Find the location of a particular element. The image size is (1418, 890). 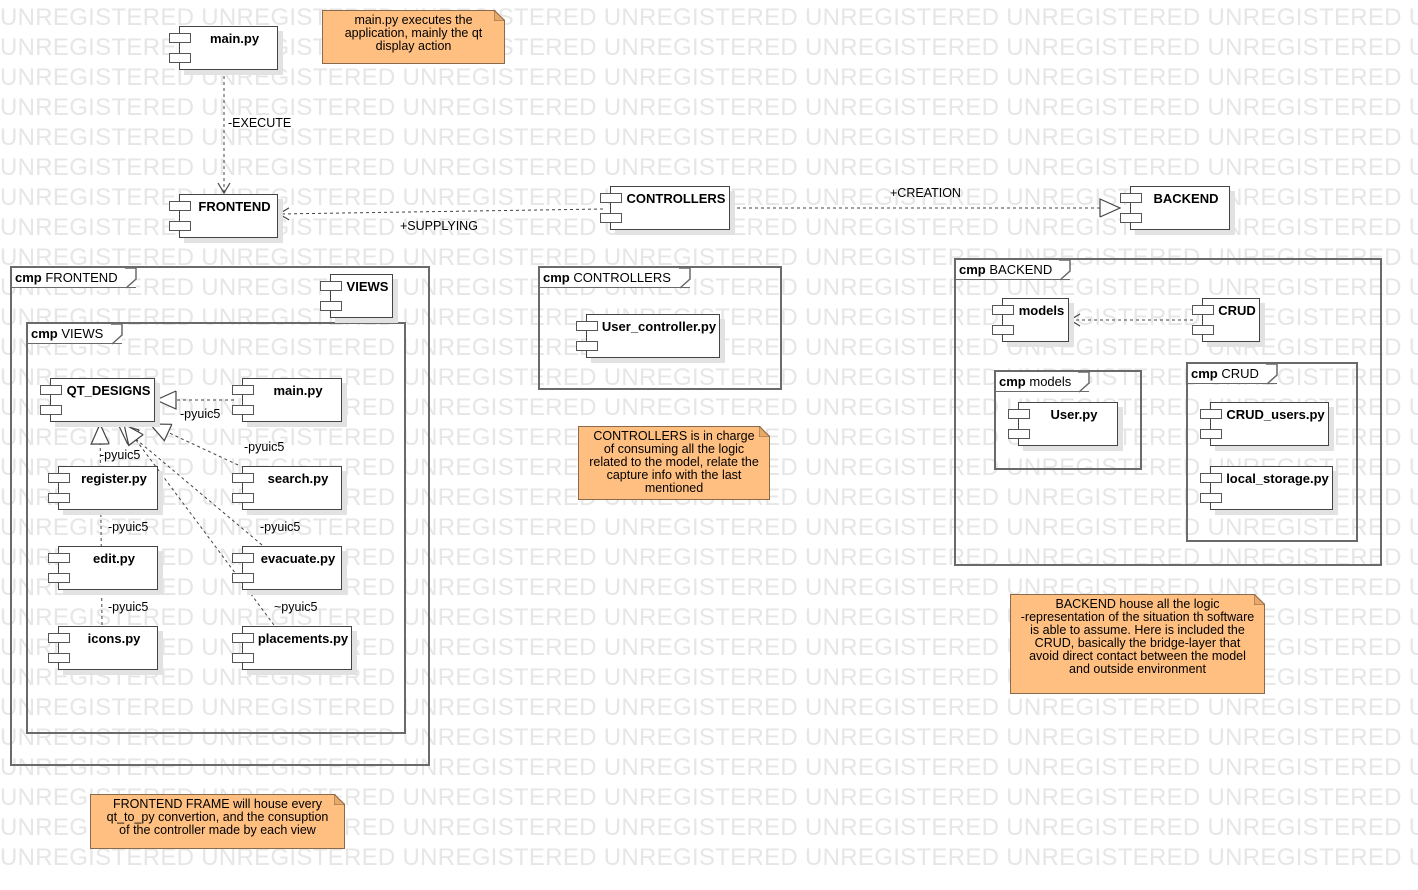

component-edit: edit.py is located at coordinates (103, 568).